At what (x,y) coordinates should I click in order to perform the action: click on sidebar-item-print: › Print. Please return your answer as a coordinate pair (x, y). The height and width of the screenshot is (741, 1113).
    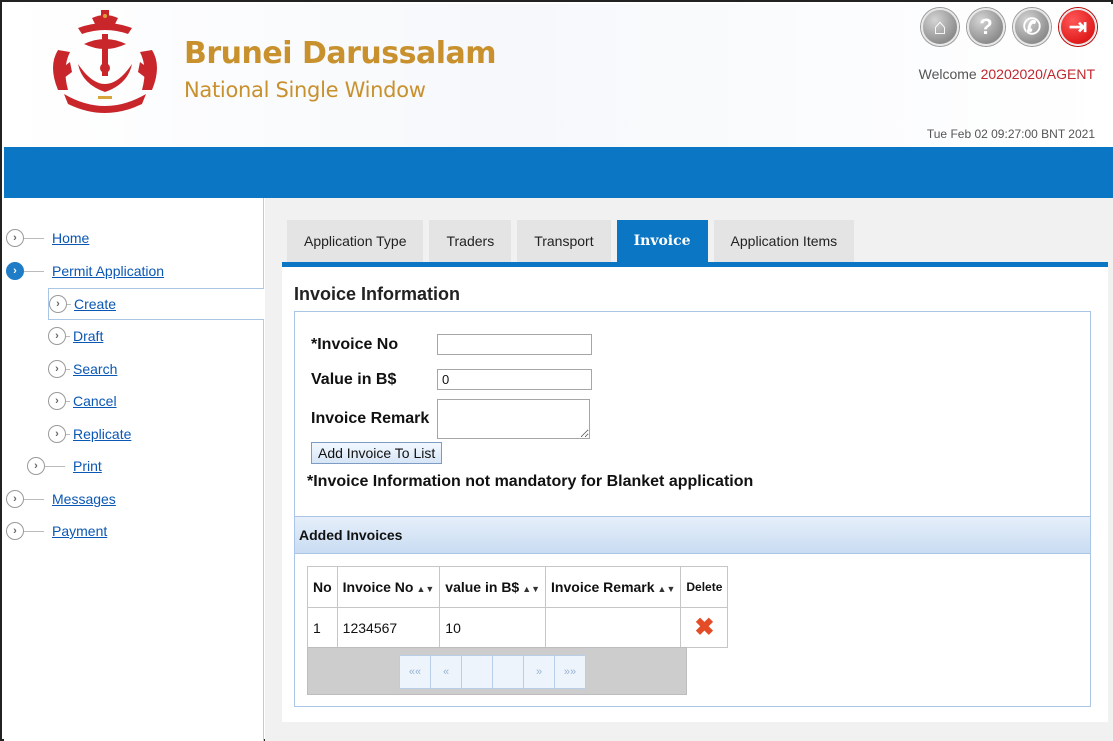
    Looking at the image, I should click on (64, 466).